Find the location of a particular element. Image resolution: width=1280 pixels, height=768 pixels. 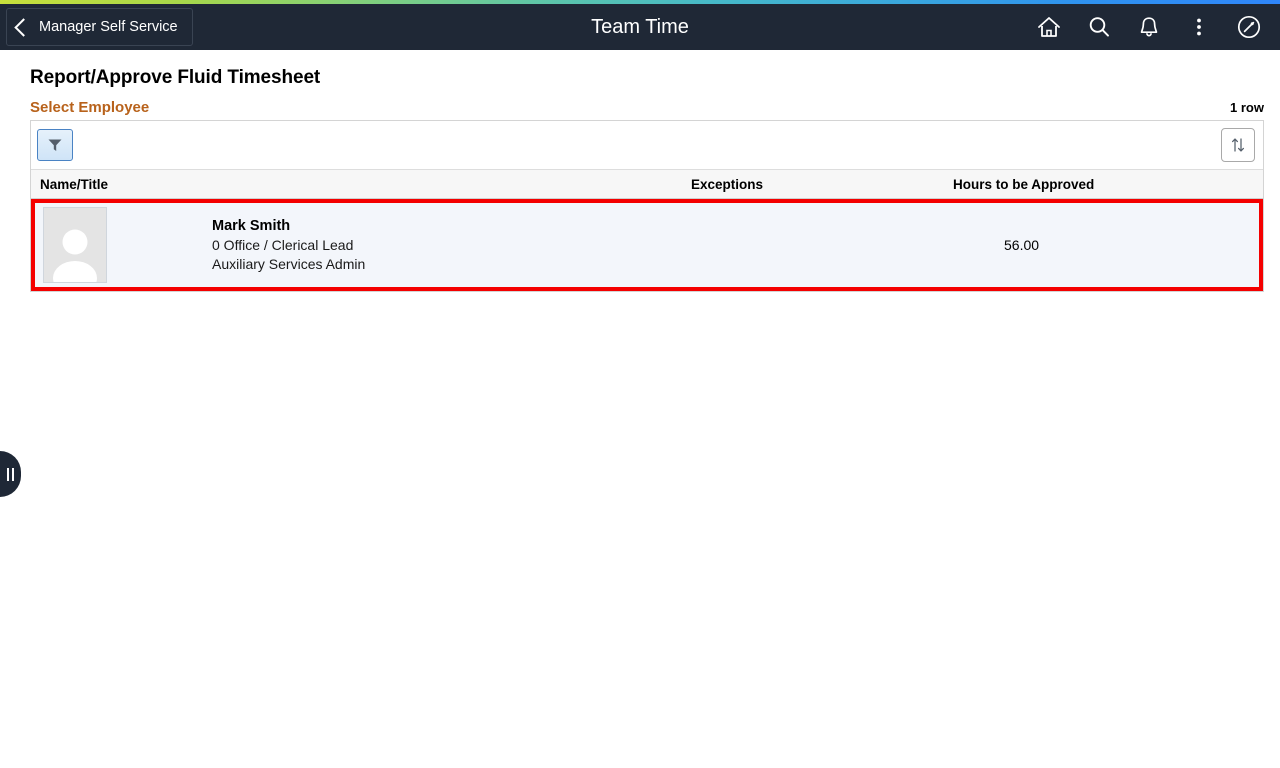

filter-button is located at coordinates (55, 145).